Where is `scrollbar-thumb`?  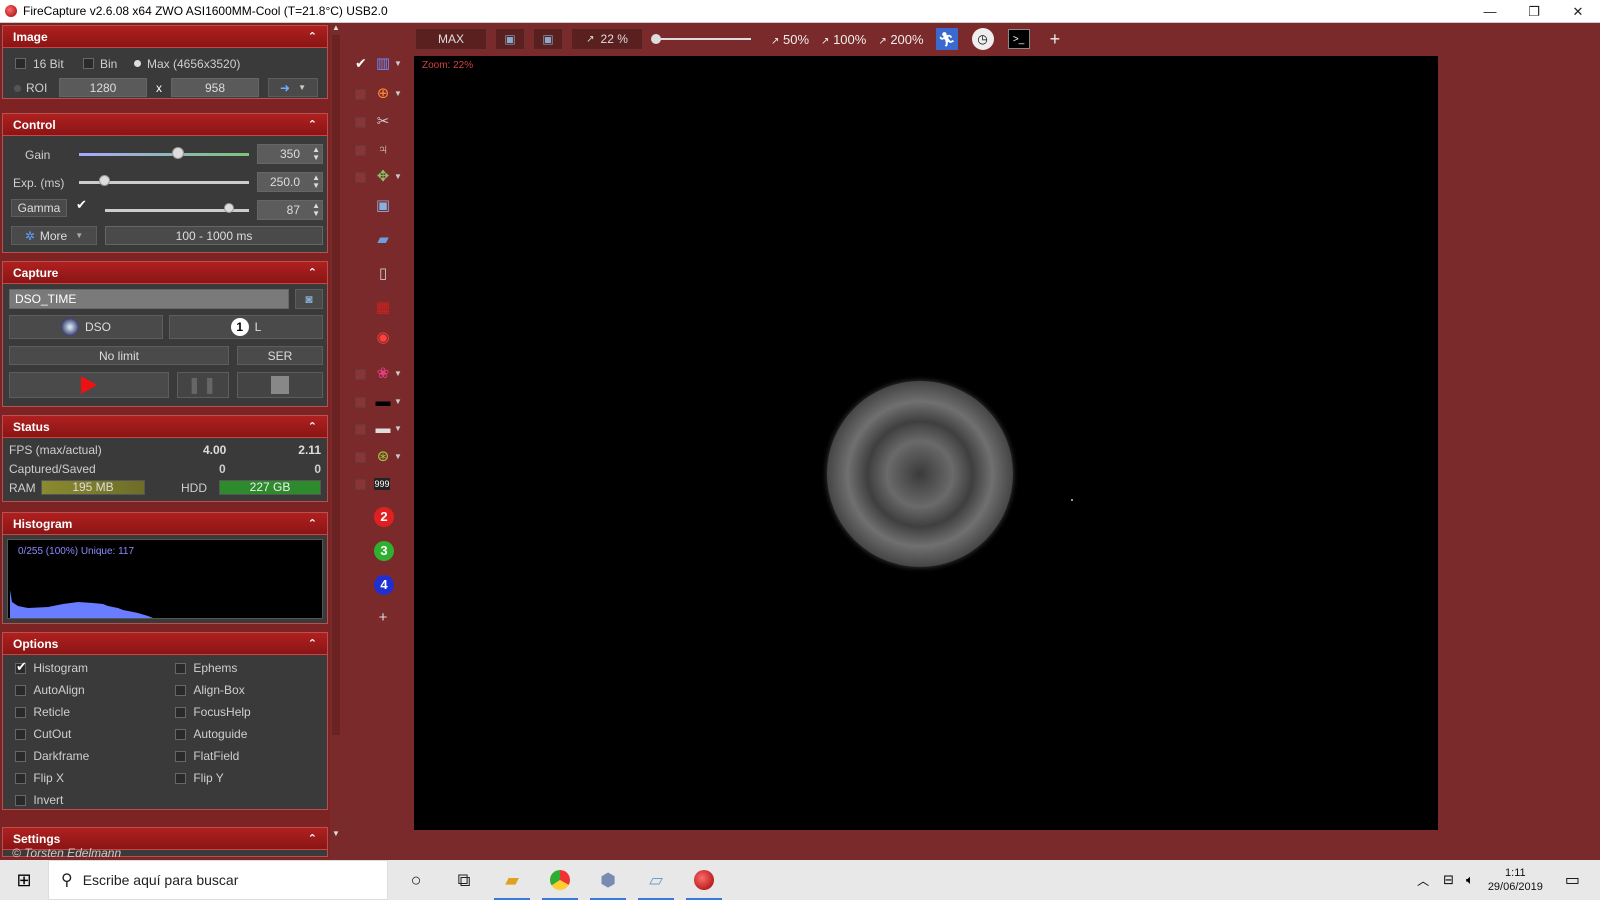
scrollbar-thumb is located at coordinates (336, 385).